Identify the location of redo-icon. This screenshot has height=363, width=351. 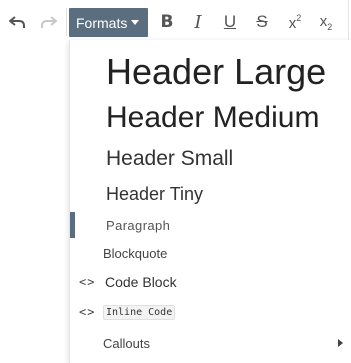
(49, 22).